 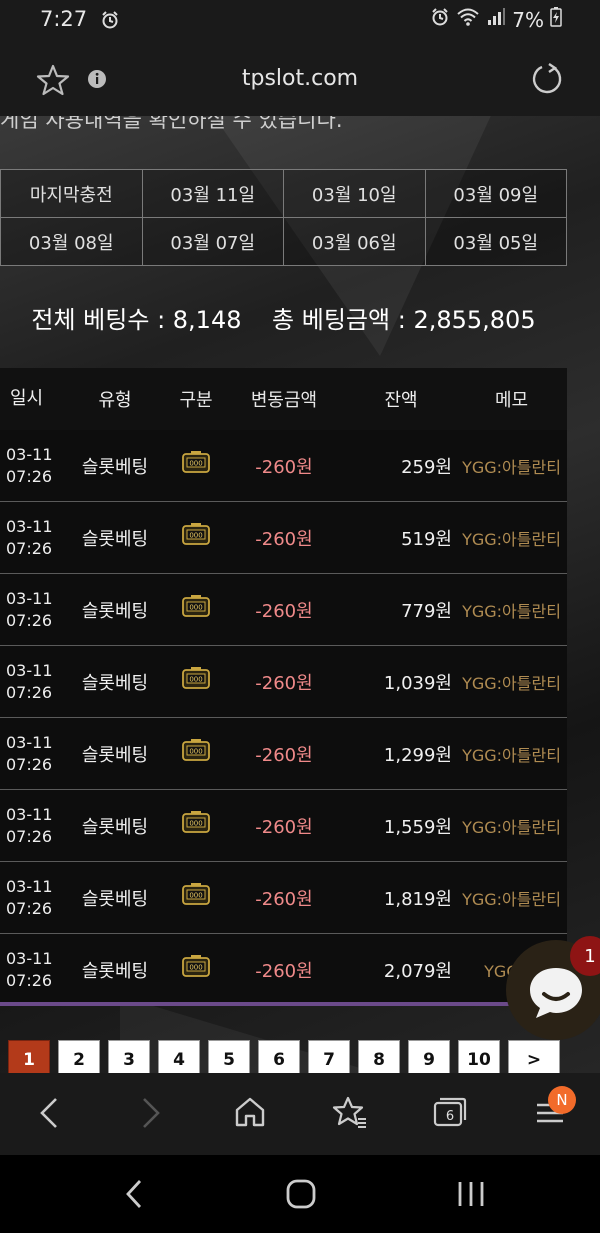 I want to click on pagination: 1 2 3 4 5 6 7 8 9 10 >, so click(x=284, y=1056).